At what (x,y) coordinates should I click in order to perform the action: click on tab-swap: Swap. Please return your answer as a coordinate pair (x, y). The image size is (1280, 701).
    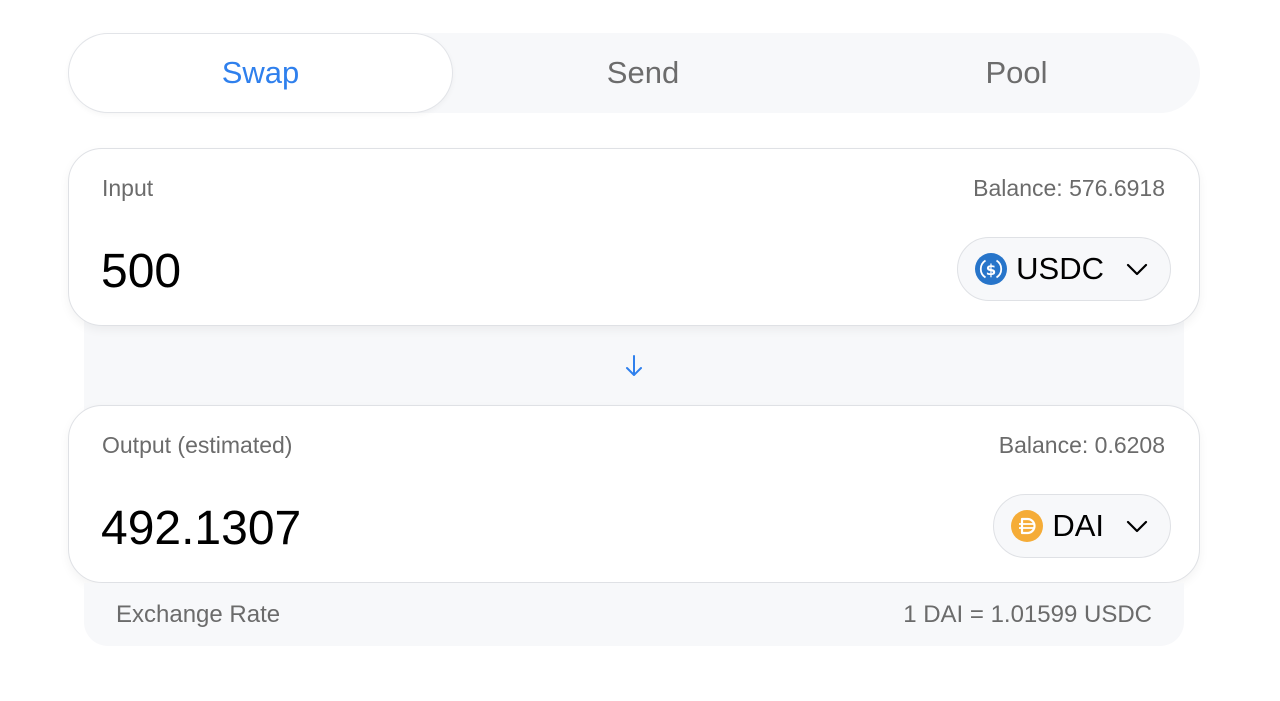
    Looking at the image, I should click on (260, 73).